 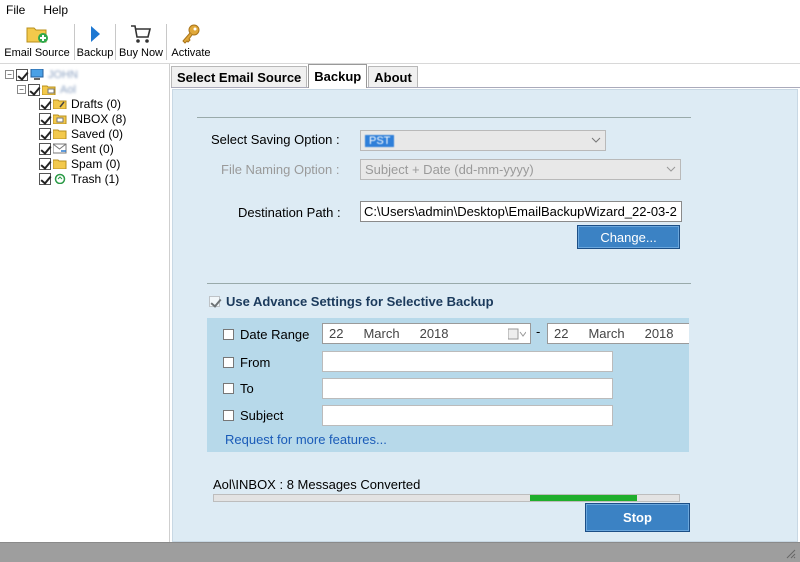 I want to click on inbox-folder-icon, so click(x=60, y=119).